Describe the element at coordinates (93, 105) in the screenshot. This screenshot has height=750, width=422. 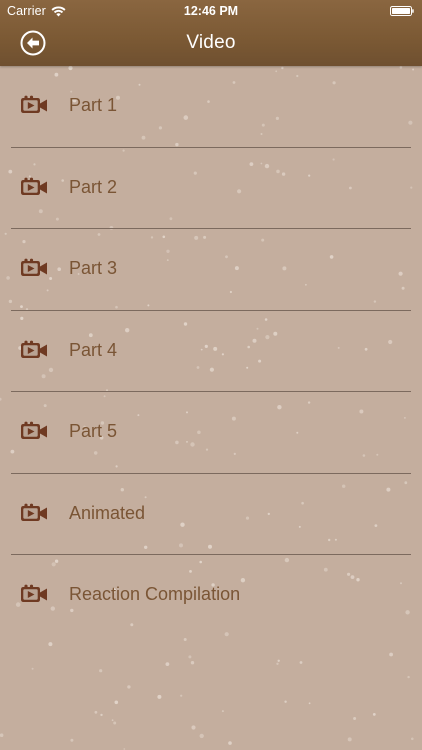
I see `list-item-label: Part 1` at that location.